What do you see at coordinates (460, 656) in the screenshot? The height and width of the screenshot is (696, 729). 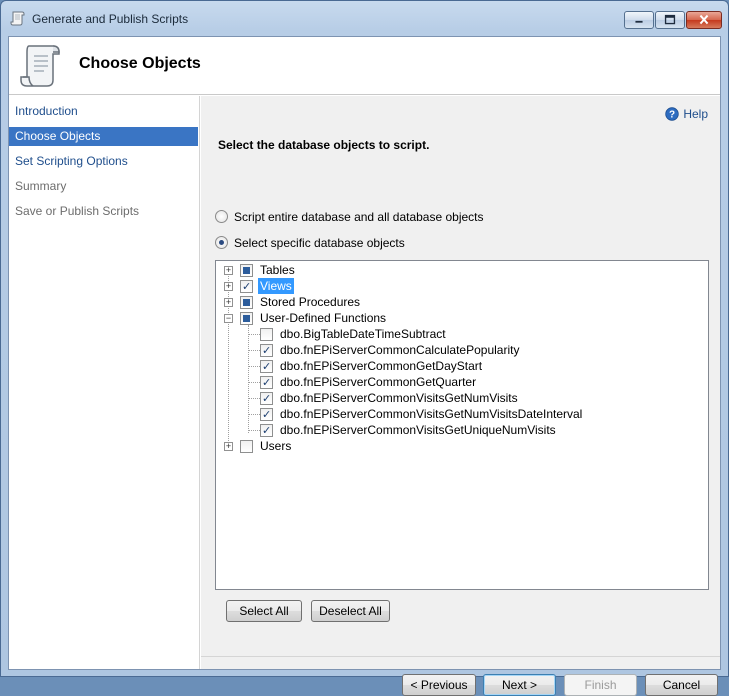 I see `footer-divider` at bounding box center [460, 656].